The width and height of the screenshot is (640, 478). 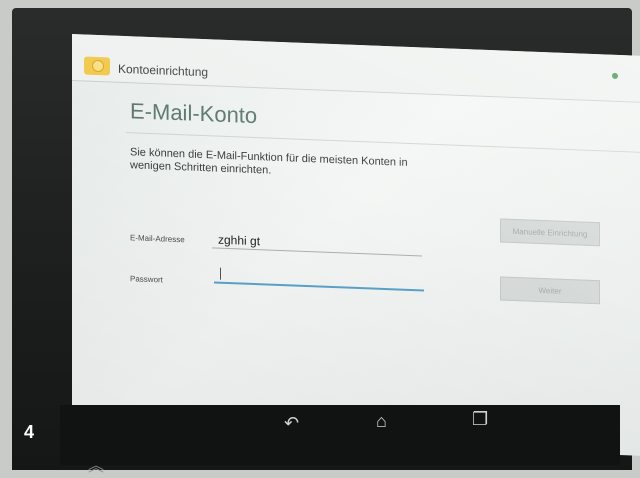 What do you see at coordinates (291, 423) in the screenshot?
I see `back-arrow-icon: ↶` at bounding box center [291, 423].